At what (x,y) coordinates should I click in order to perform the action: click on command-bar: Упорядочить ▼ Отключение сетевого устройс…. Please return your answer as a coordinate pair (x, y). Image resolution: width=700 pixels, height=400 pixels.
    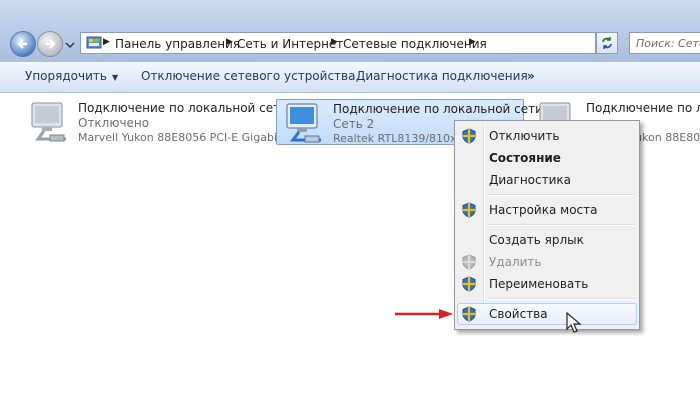
    Looking at the image, I should click on (350, 77).